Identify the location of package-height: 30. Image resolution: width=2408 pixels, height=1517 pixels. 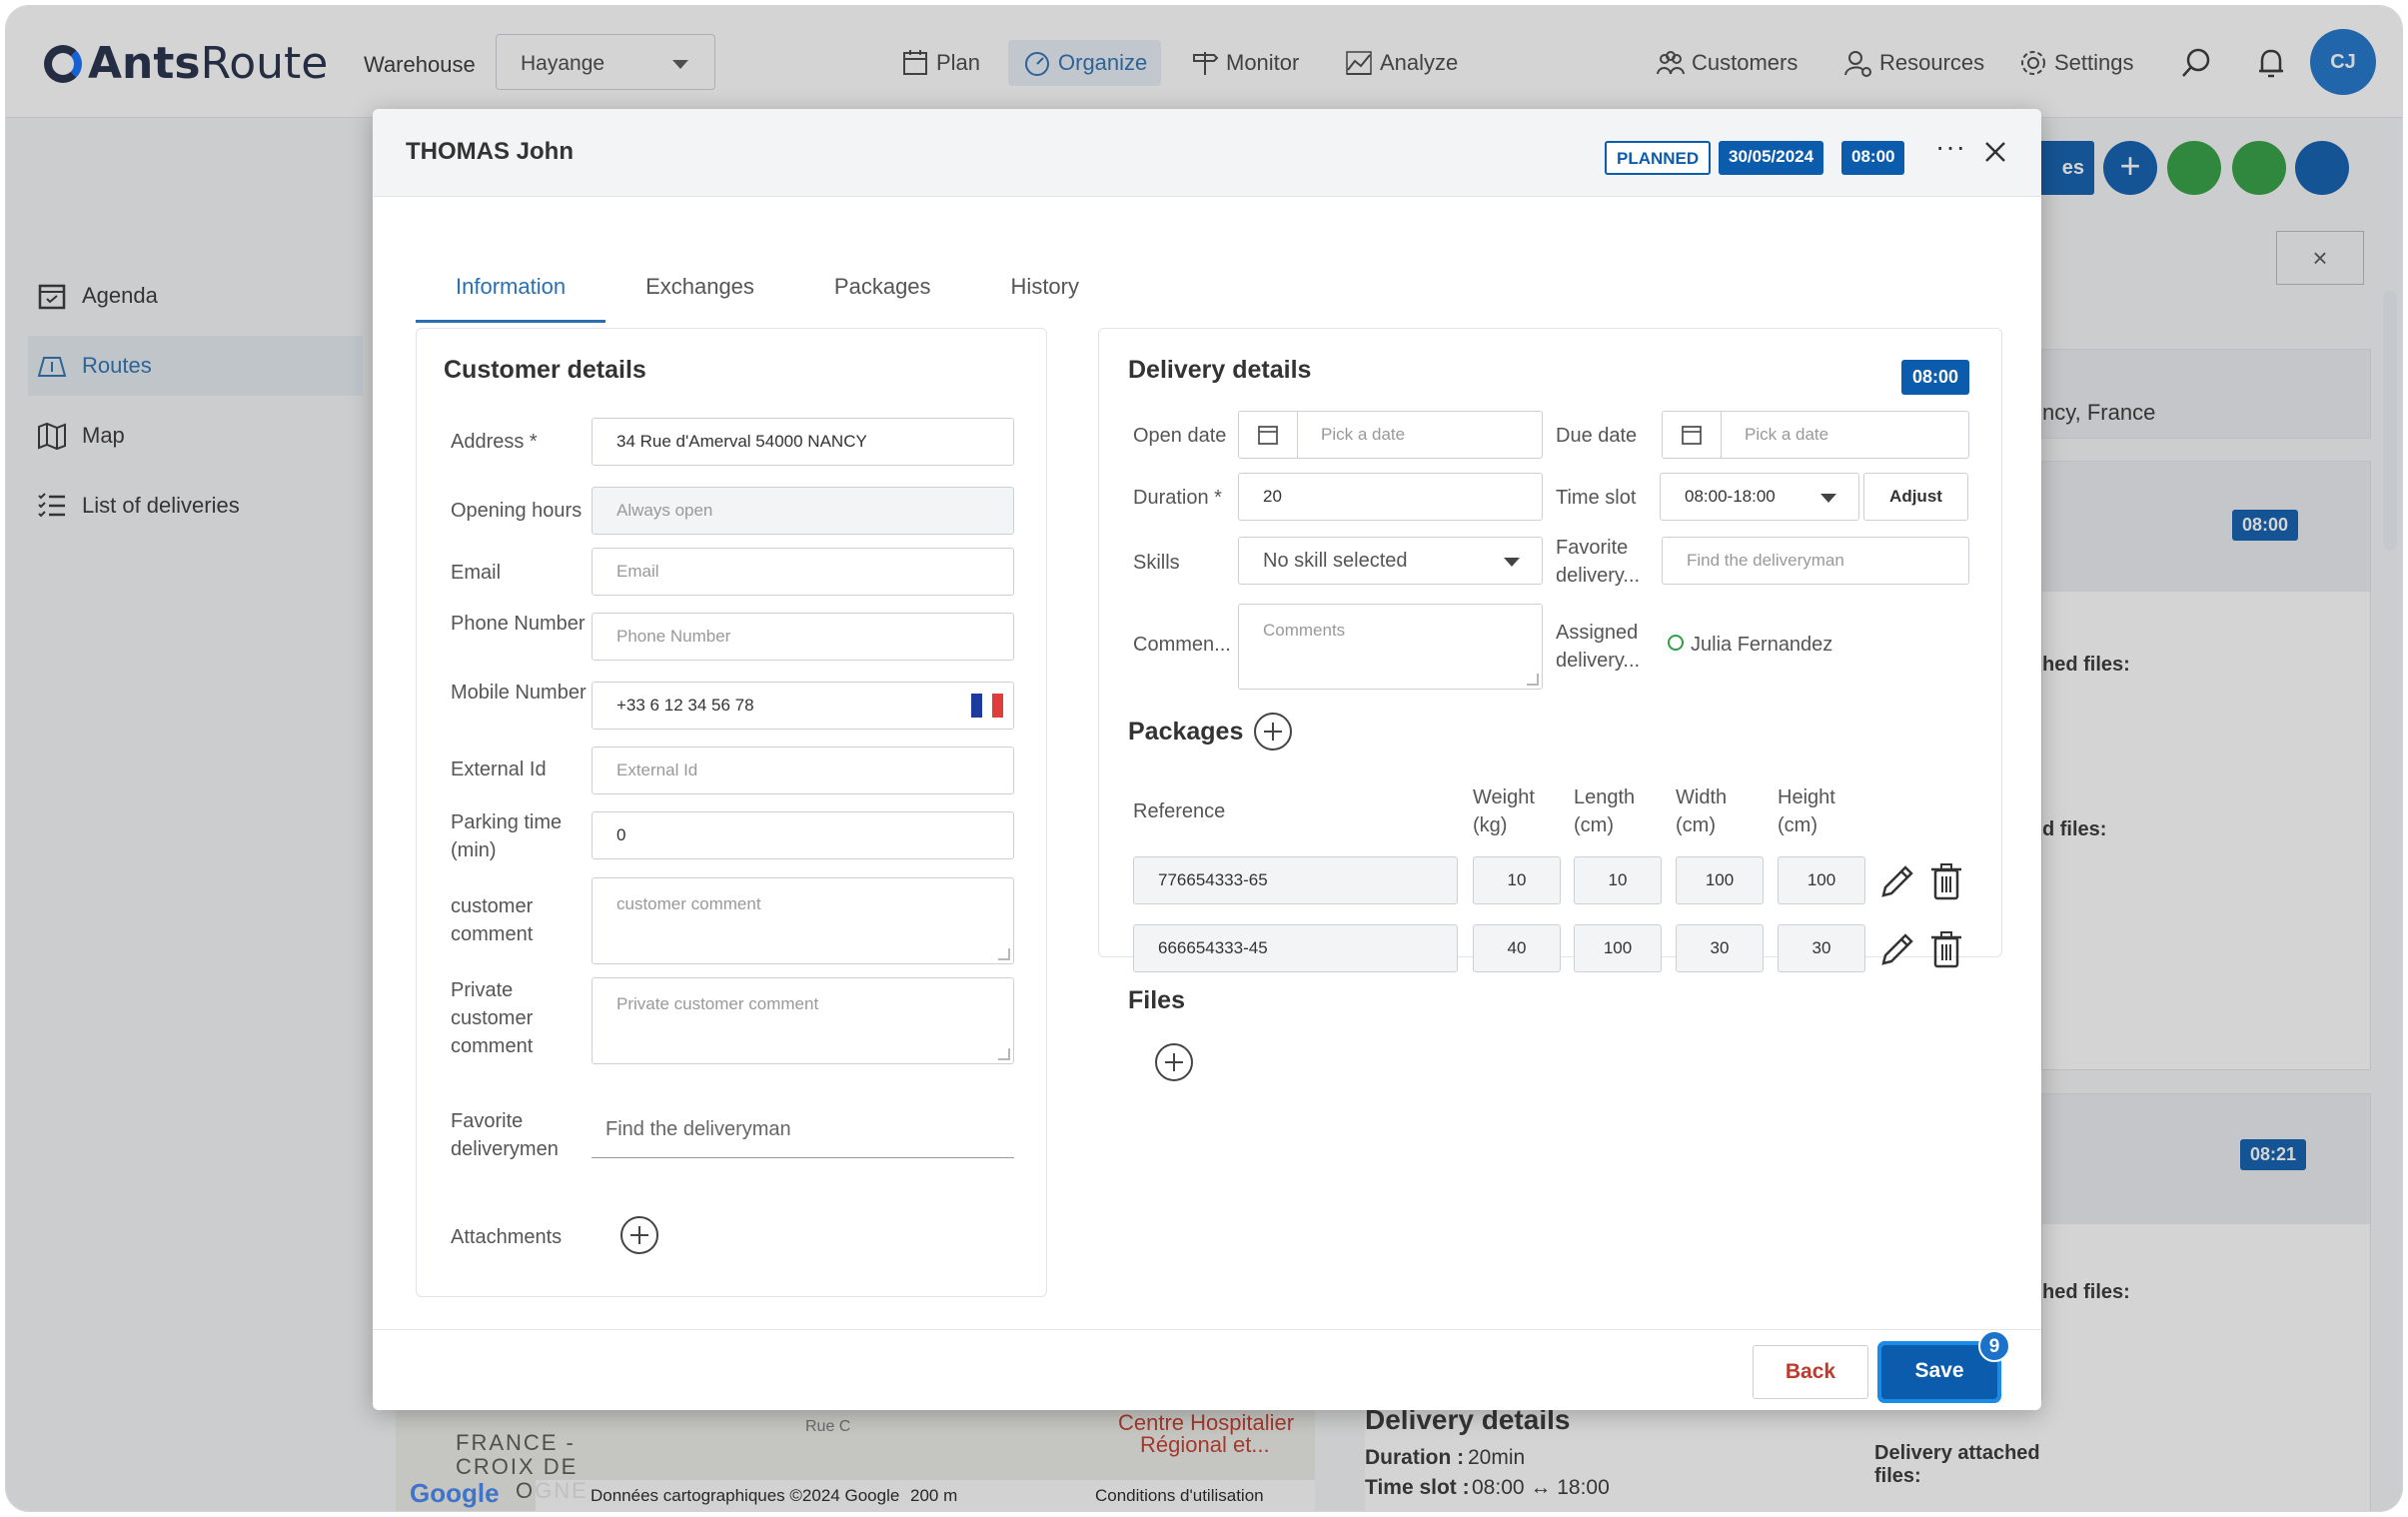
(1821, 948).